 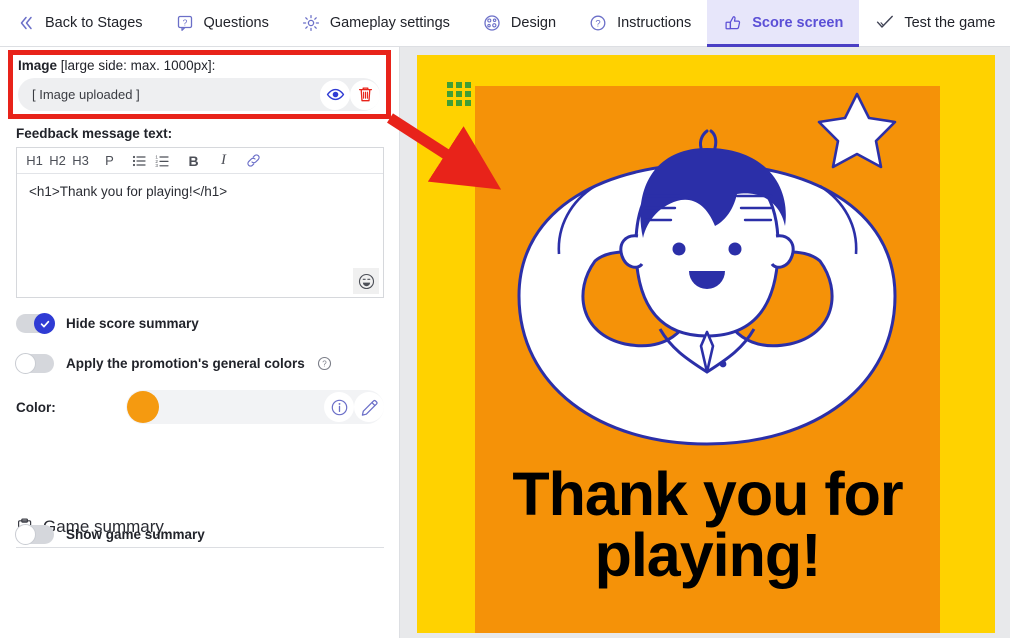 What do you see at coordinates (708, 555) in the screenshot?
I see `score-headline-line2: playing!` at bounding box center [708, 555].